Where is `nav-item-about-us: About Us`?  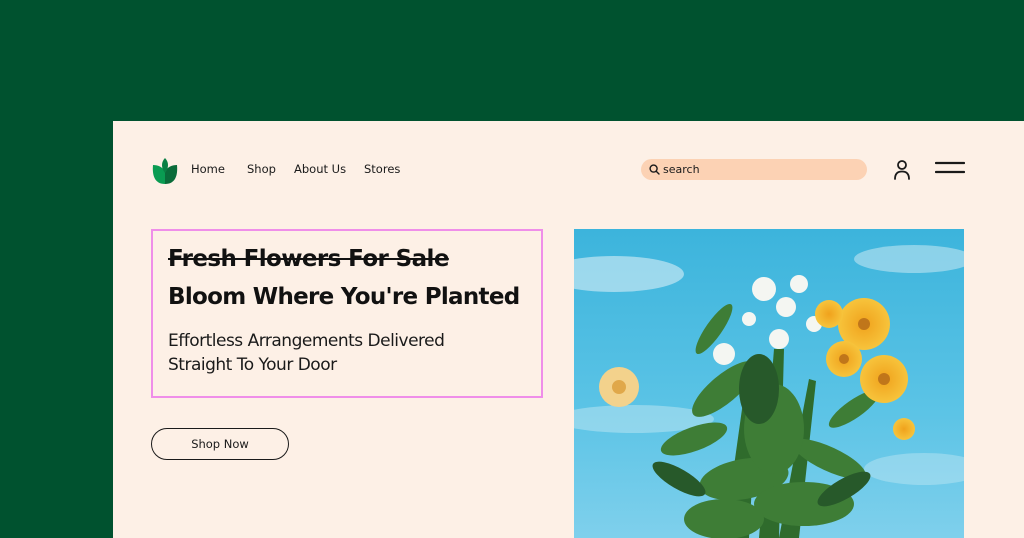 nav-item-about-us: About Us is located at coordinates (320, 169).